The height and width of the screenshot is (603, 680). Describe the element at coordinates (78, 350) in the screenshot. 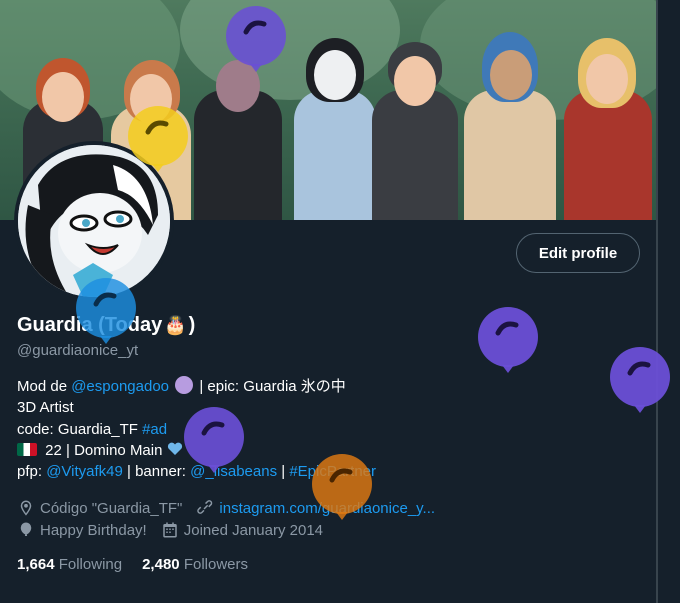

I see `profile-handle: @guardiaonice_yt` at that location.